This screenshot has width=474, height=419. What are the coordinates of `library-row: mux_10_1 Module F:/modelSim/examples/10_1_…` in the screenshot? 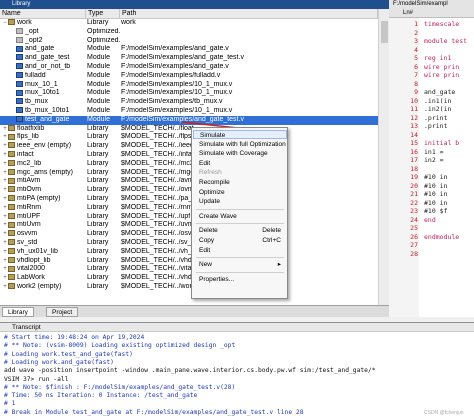 It's located at (189, 85).